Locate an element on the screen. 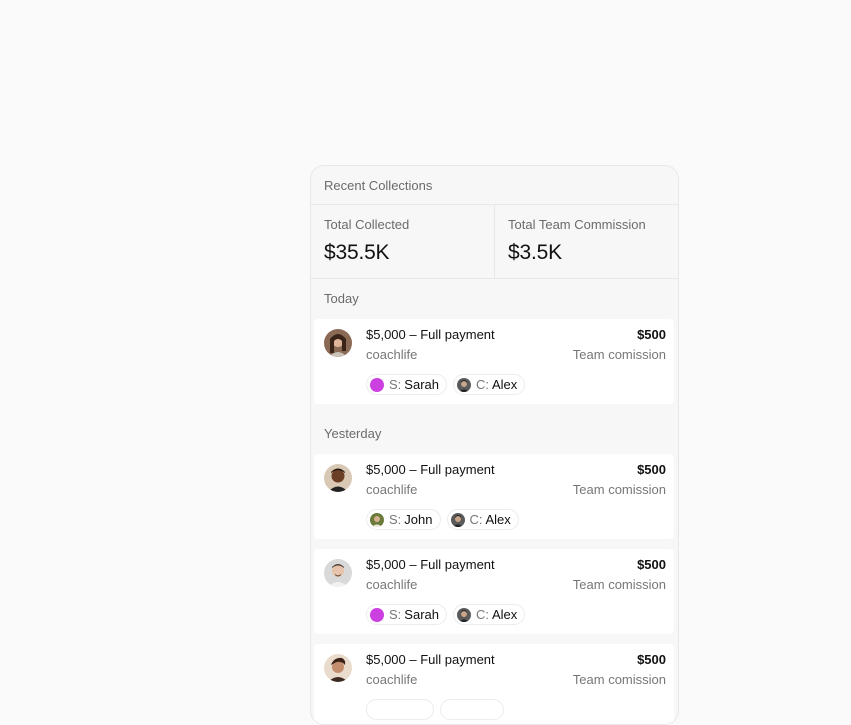 Image resolution: width=851 pixels, height=725 pixels. setter-chip: S: John is located at coordinates (403, 519).